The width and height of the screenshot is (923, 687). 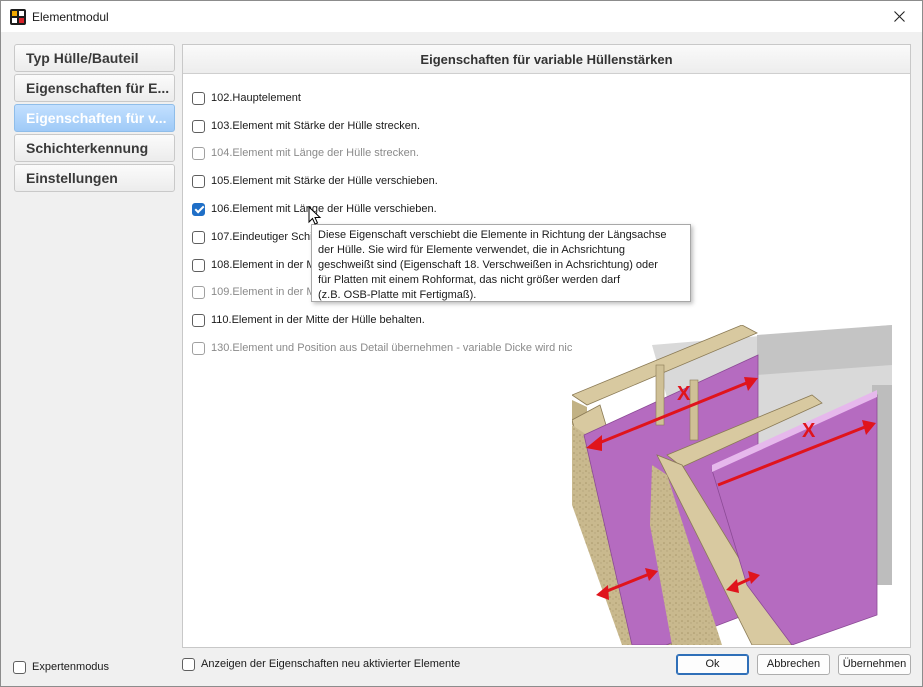 I want to click on sidebar-item-einstellungen: Einstellungen, so click(x=94, y=178).